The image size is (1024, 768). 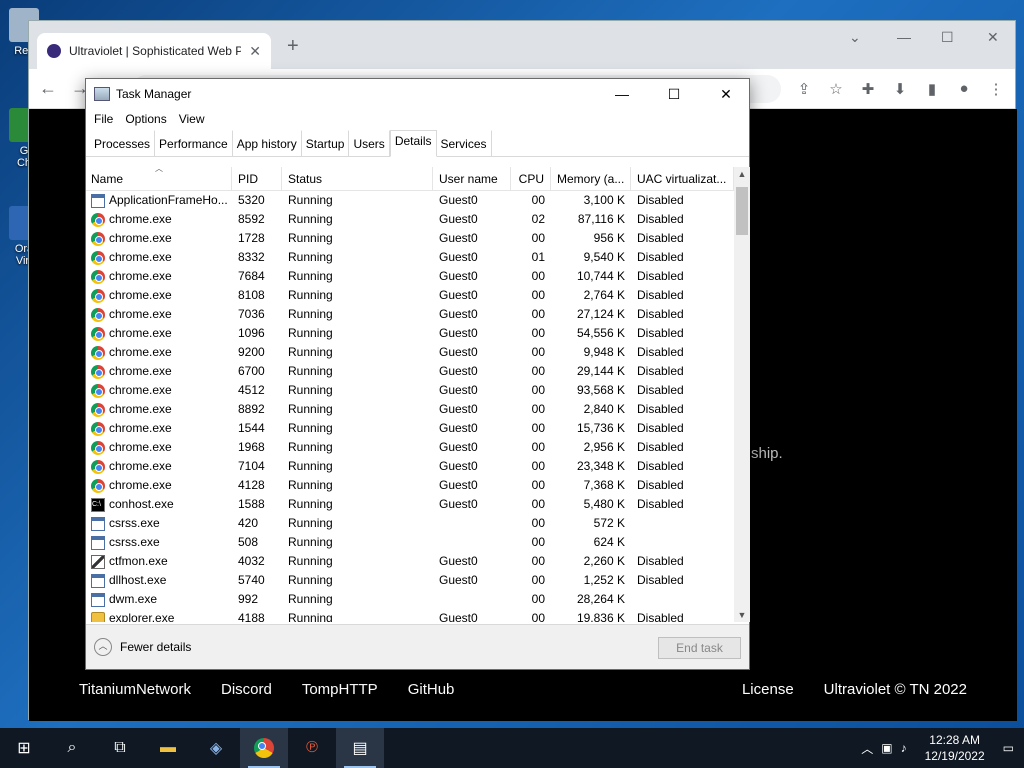 What do you see at coordinates (340, 689) in the screenshot?
I see `footer-link-tomphttp: TompHTTP` at bounding box center [340, 689].